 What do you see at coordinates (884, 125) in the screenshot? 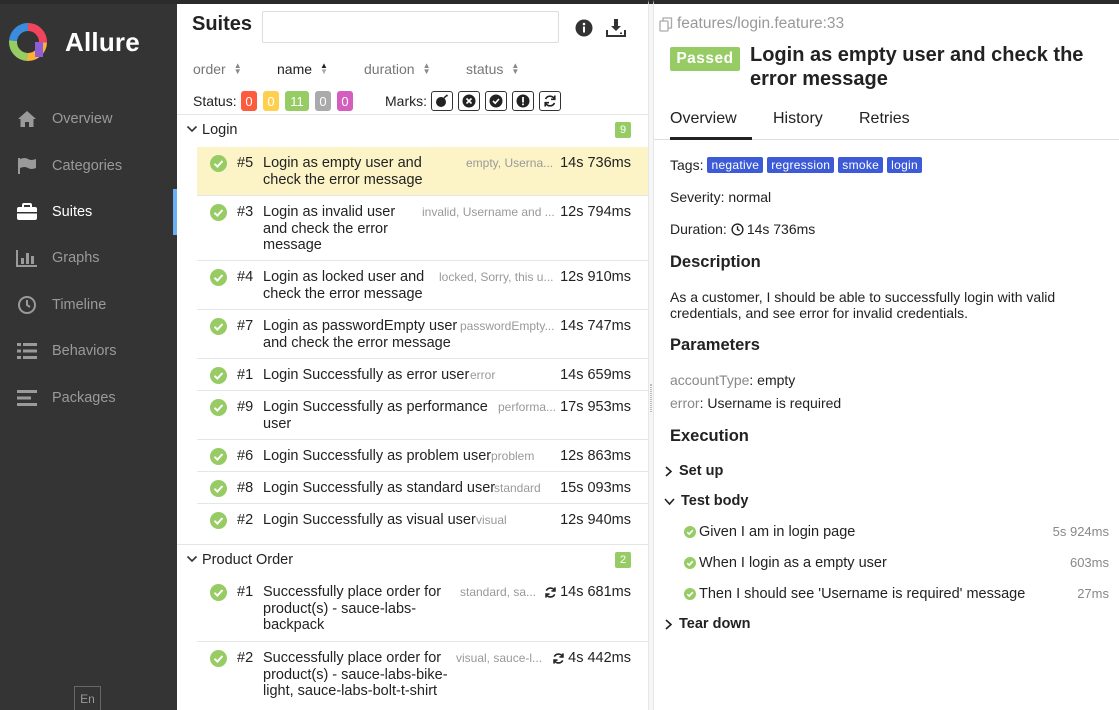
I see `tab-retries: Retries` at bounding box center [884, 125].